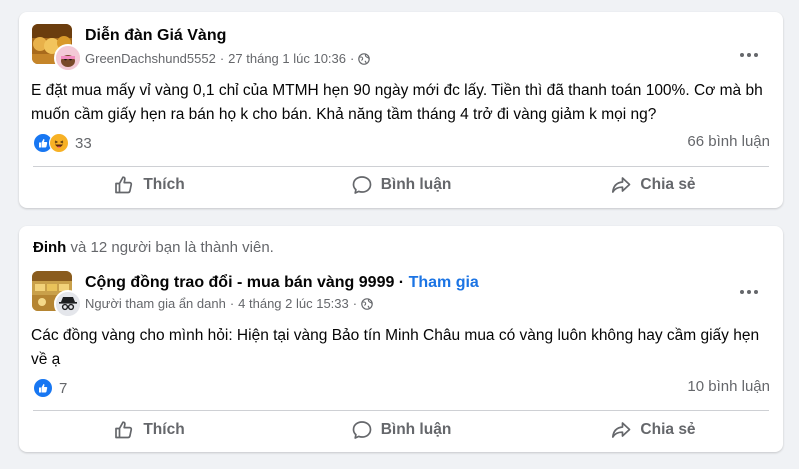  I want to click on post-timestamp: 4 tháng 2 lúc 15:33, so click(293, 303).